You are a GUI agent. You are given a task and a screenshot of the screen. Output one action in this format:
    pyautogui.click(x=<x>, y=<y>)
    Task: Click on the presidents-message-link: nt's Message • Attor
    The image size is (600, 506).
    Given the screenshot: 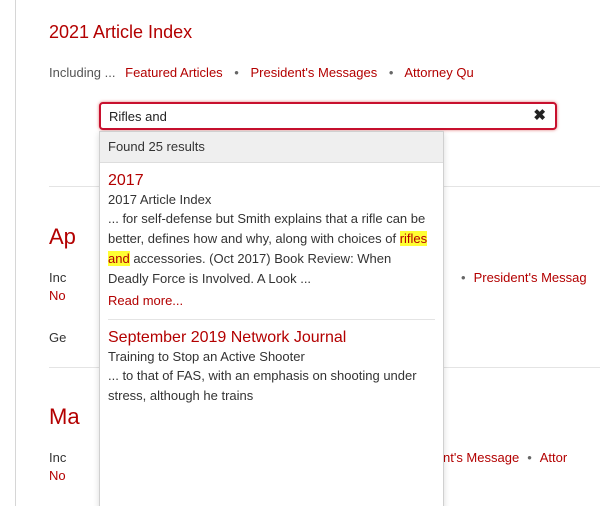 What is the action you would take?
    pyautogui.click(x=505, y=457)
    